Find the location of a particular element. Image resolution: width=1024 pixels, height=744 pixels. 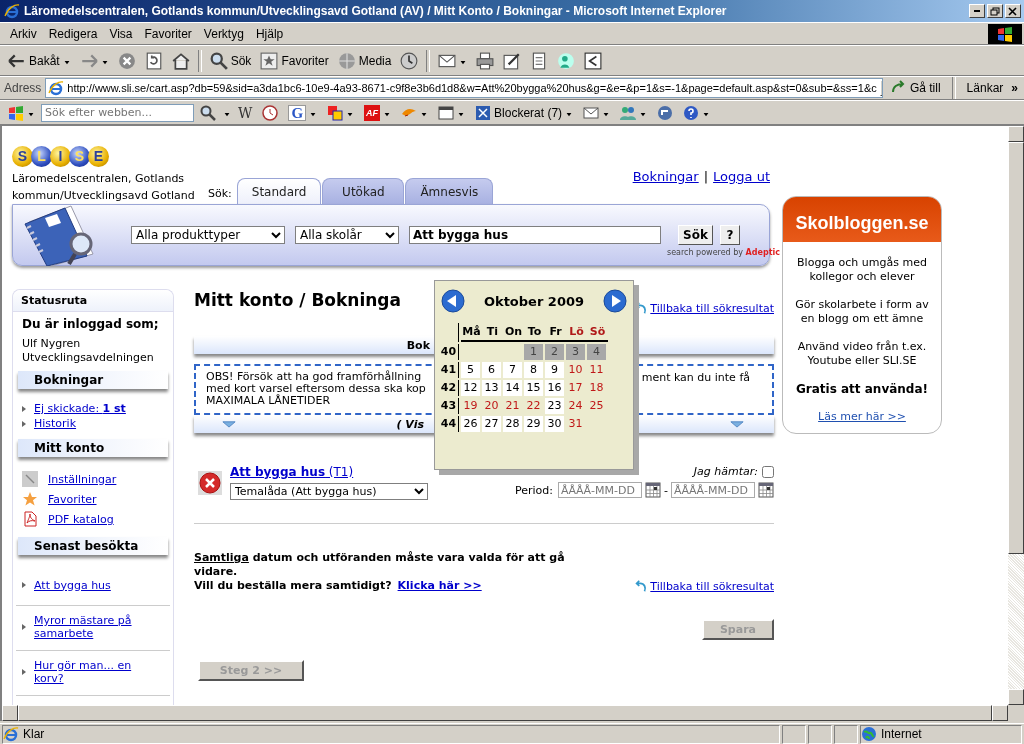

horizontal-scrollbar is located at coordinates (512, 713).